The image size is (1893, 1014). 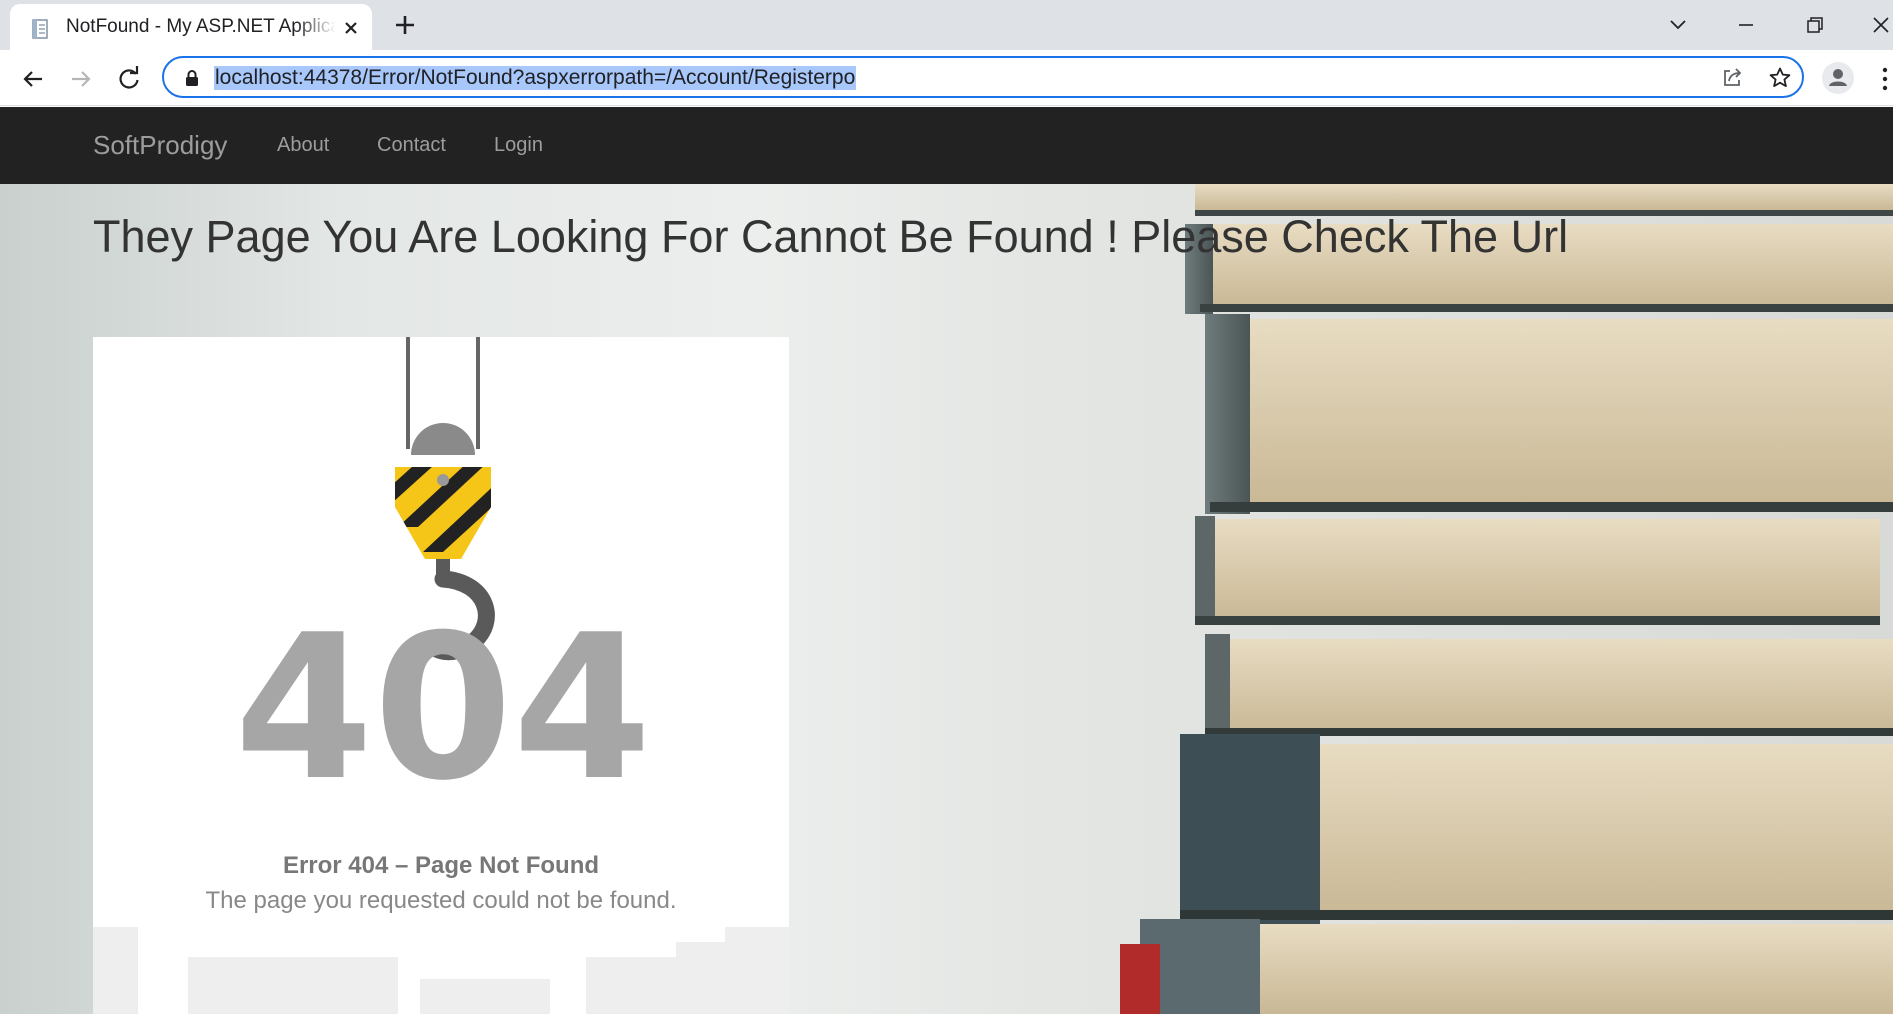 What do you see at coordinates (351, 28) in the screenshot?
I see `close-tab-icon` at bounding box center [351, 28].